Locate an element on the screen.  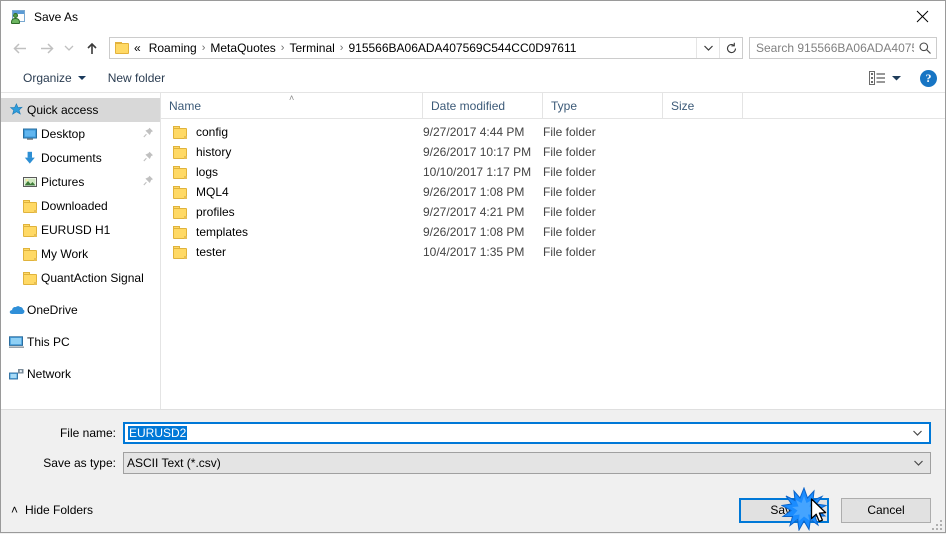
organize-button: Organize is located at coordinates (54, 78).